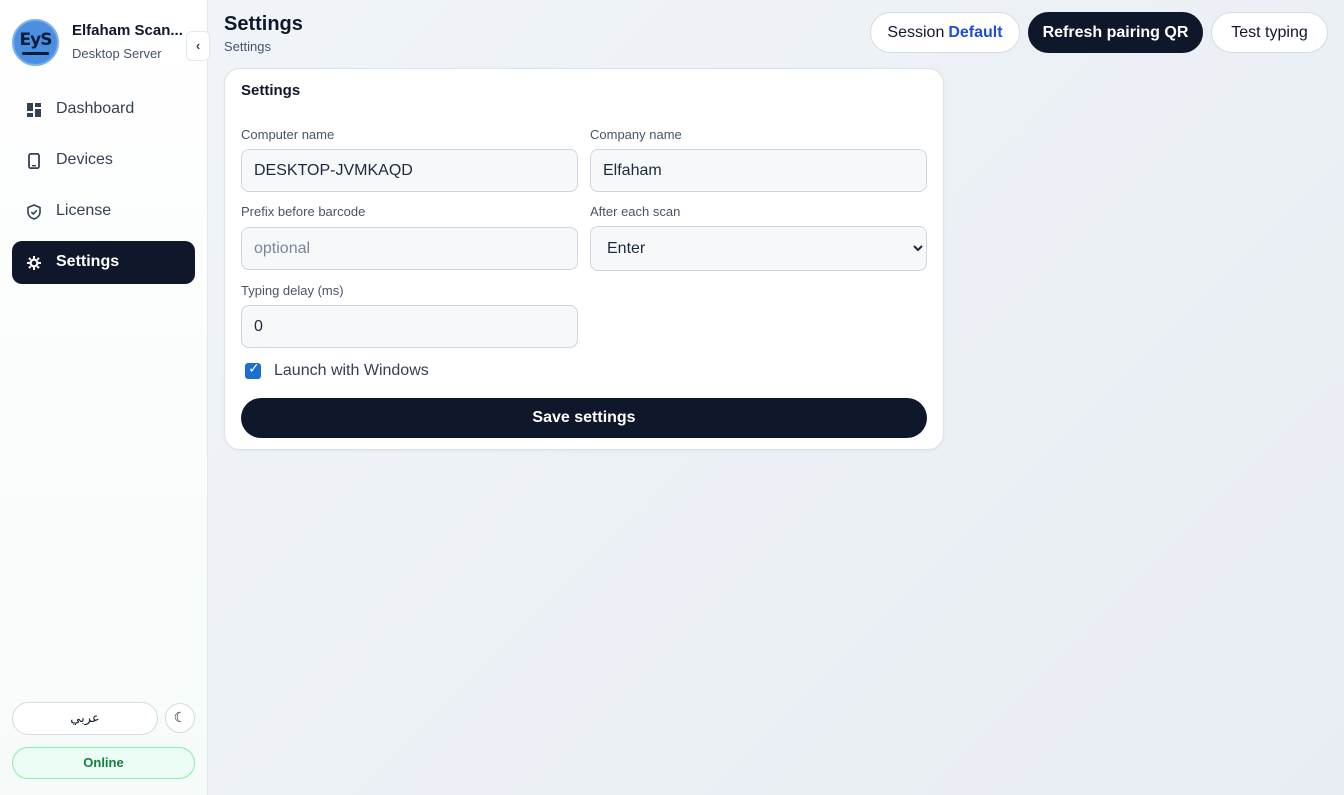  Describe the element at coordinates (1115, 32) in the screenshot. I see `refresh-pairing-qr-button: Refresh pairing QR` at that location.